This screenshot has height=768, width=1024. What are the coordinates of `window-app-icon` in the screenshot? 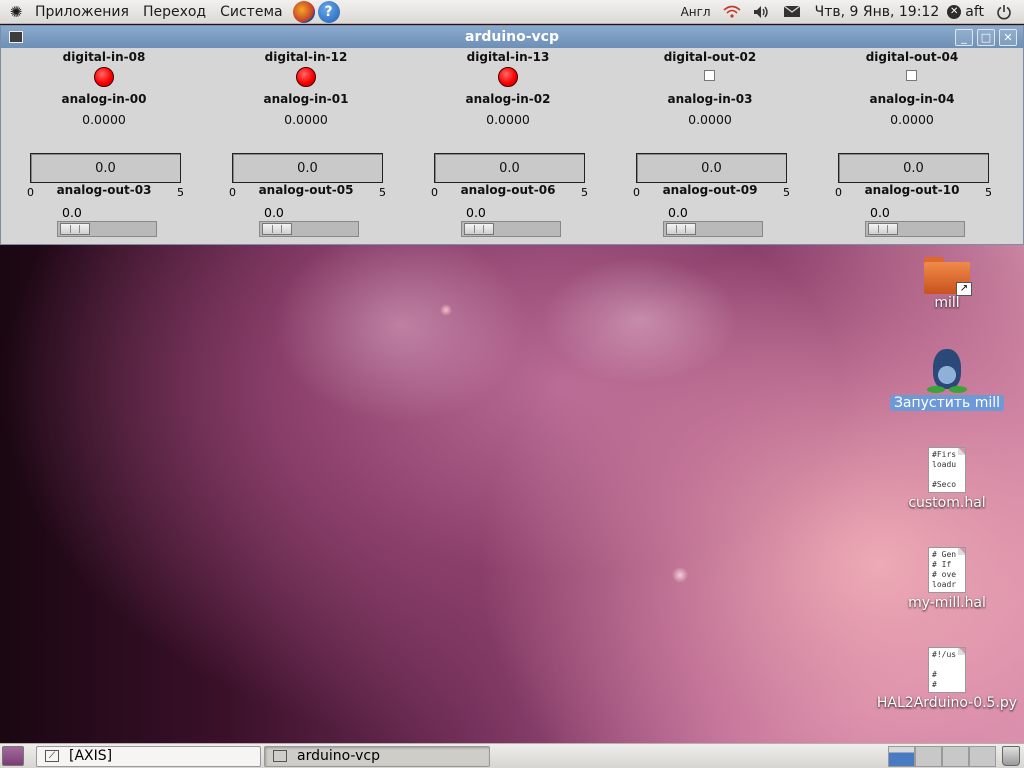 It's located at (280, 756).